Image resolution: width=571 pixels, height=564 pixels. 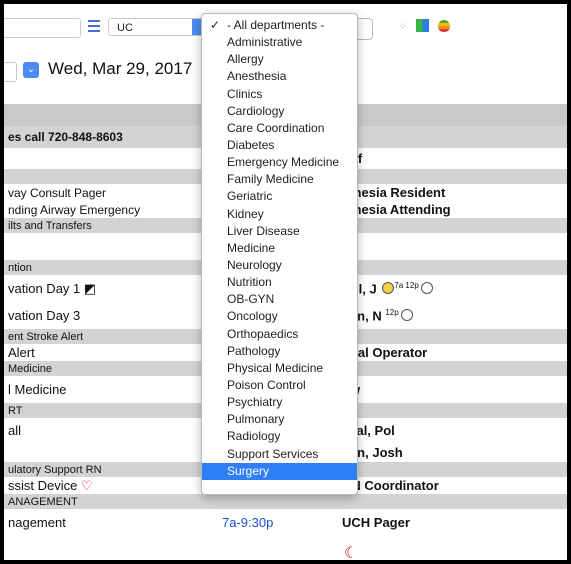 What do you see at coordinates (245, 59) in the screenshot?
I see `dropdown-option-label: Allergy` at bounding box center [245, 59].